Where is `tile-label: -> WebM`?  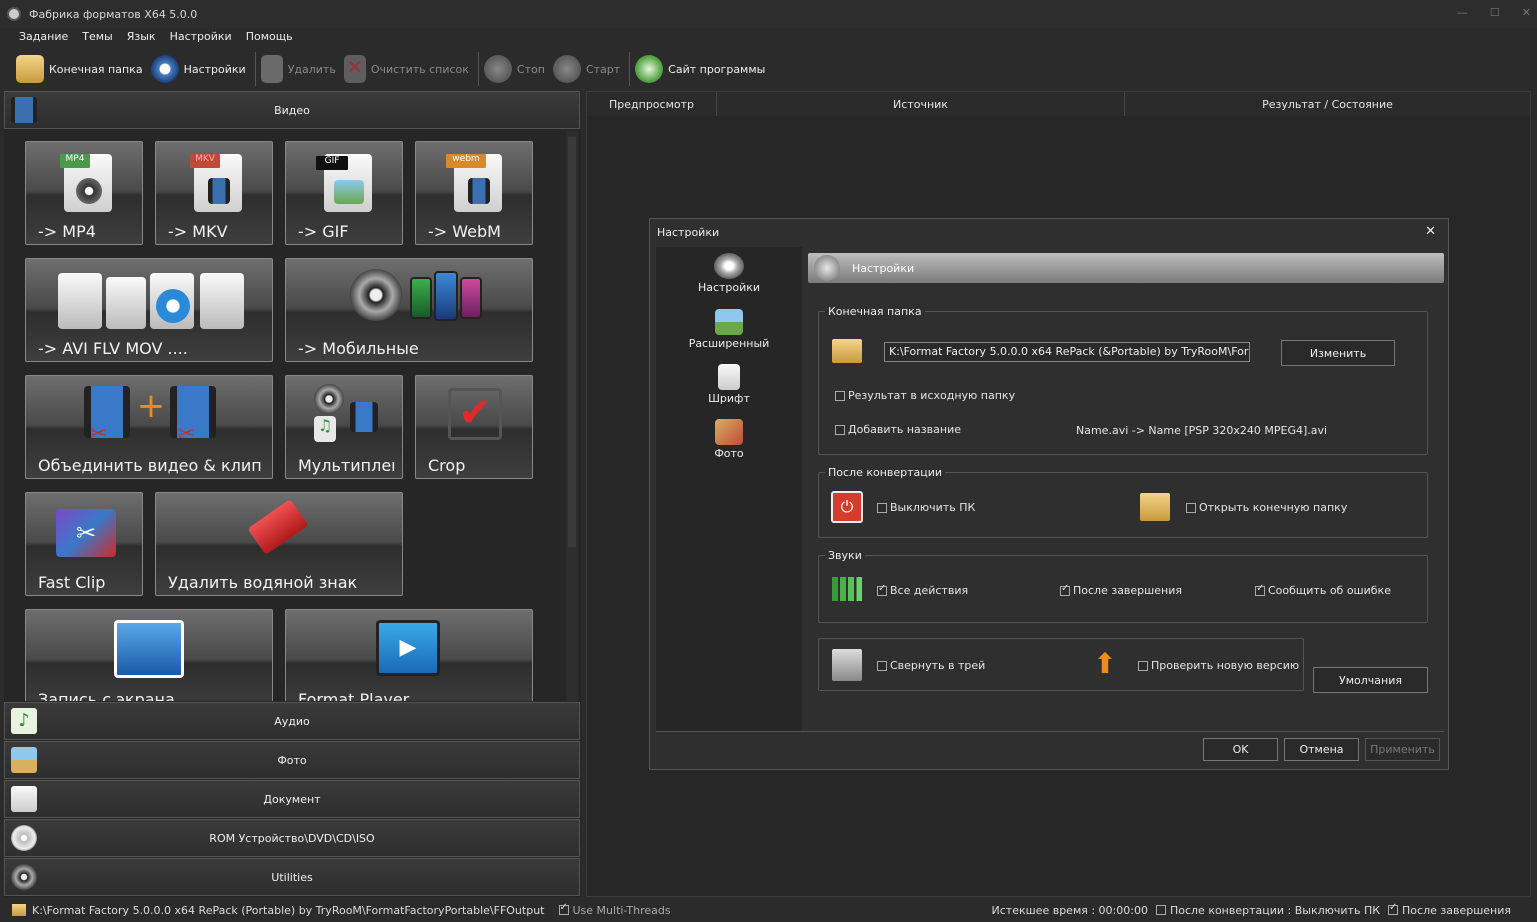 tile-label: -> WebM is located at coordinates (464, 231).